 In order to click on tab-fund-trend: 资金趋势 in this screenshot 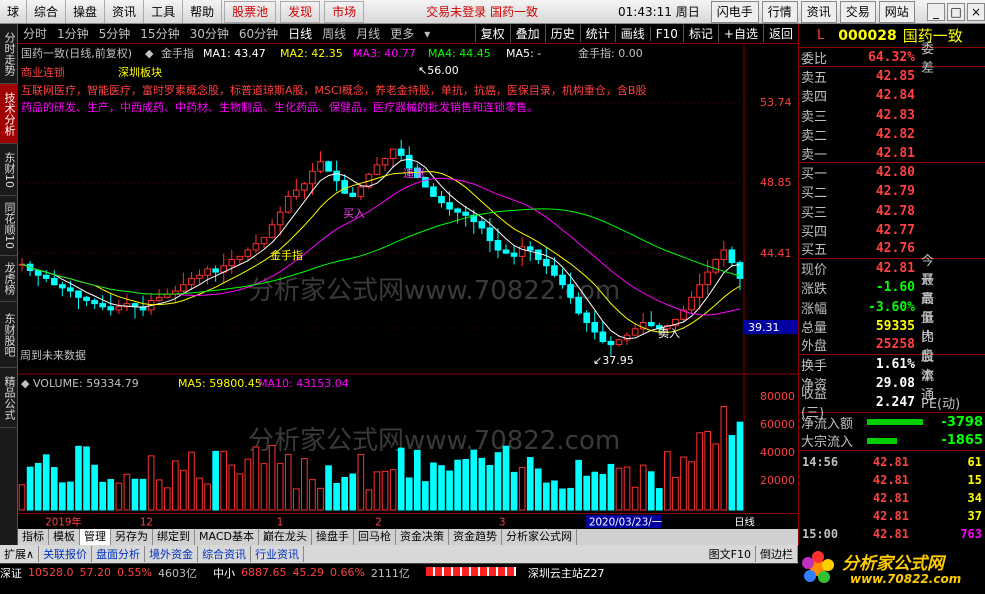, I will do `click(475, 537)`.